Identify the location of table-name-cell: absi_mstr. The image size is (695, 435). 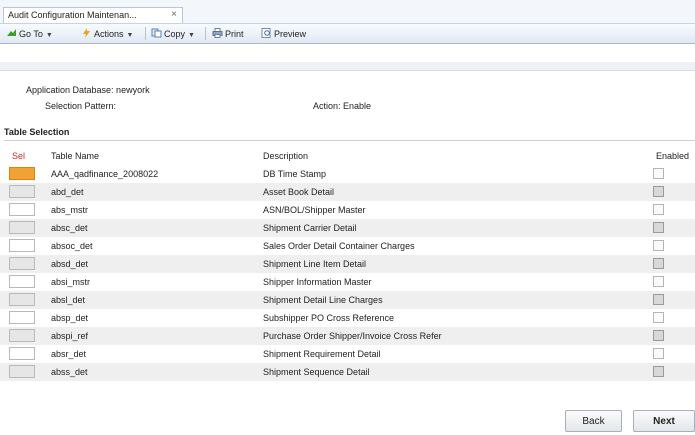
(71, 282).